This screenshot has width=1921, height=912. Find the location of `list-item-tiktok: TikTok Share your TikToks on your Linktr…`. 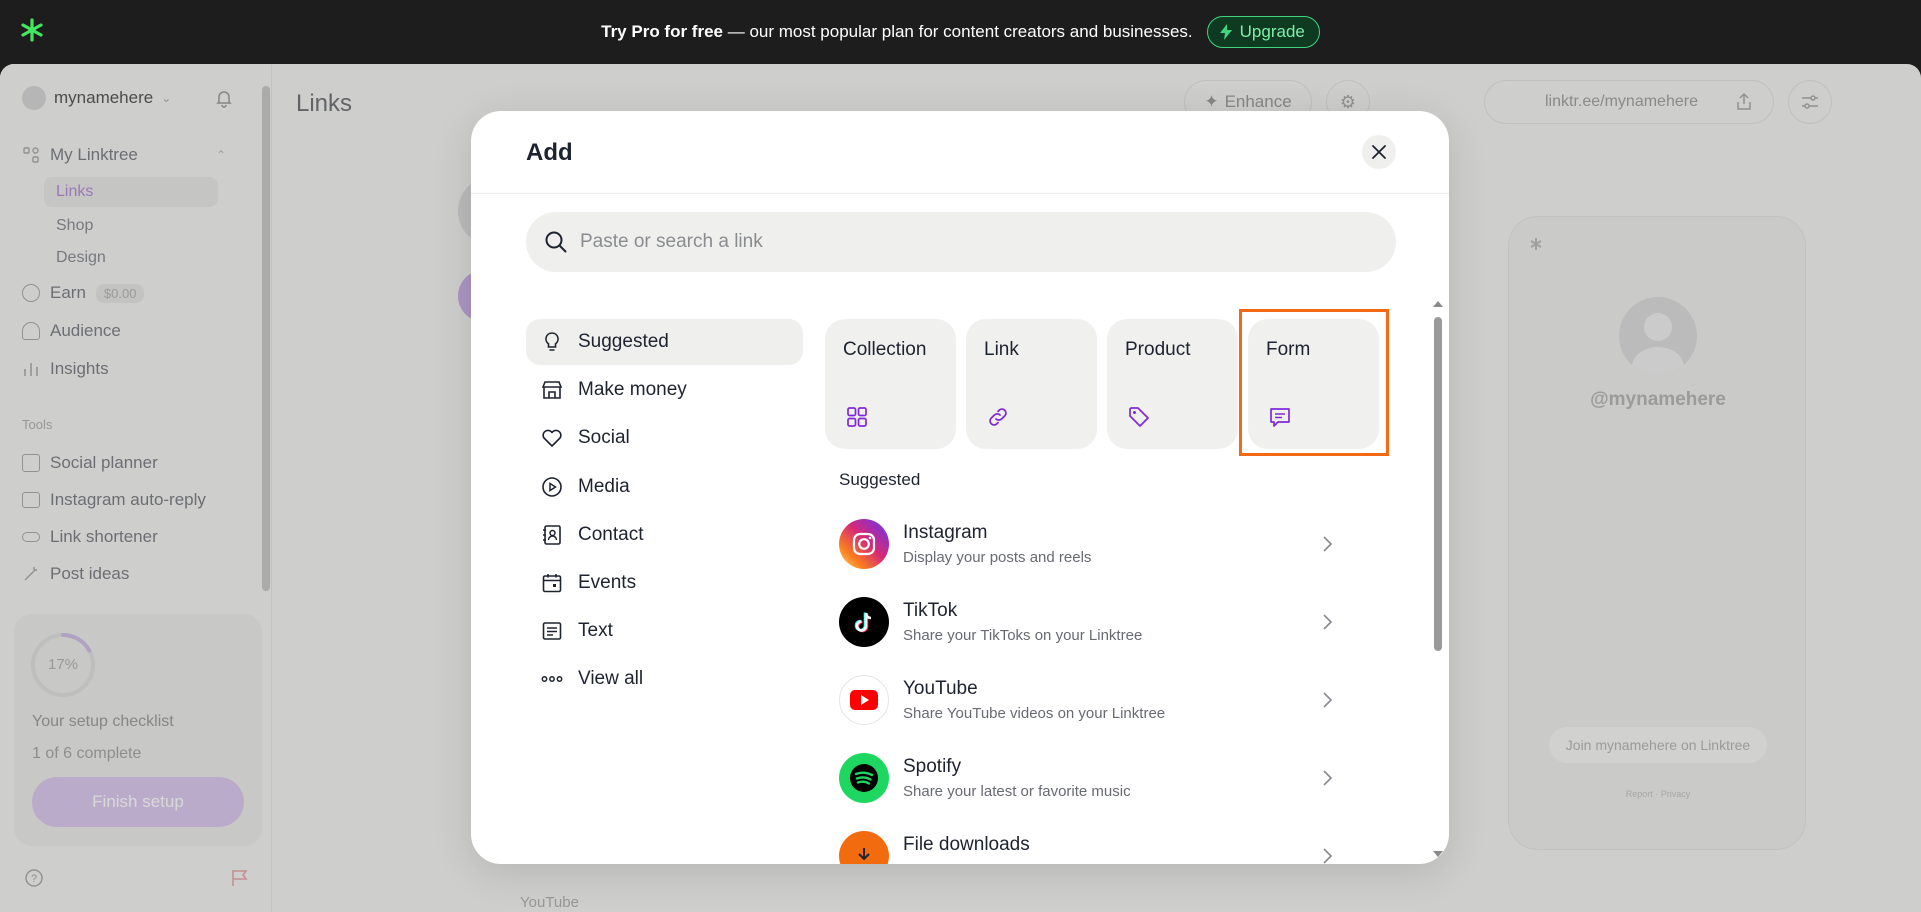

list-item-tiktok: TikTok Share your TikToks on your Linktr… is located at coordinates (1099, 636).